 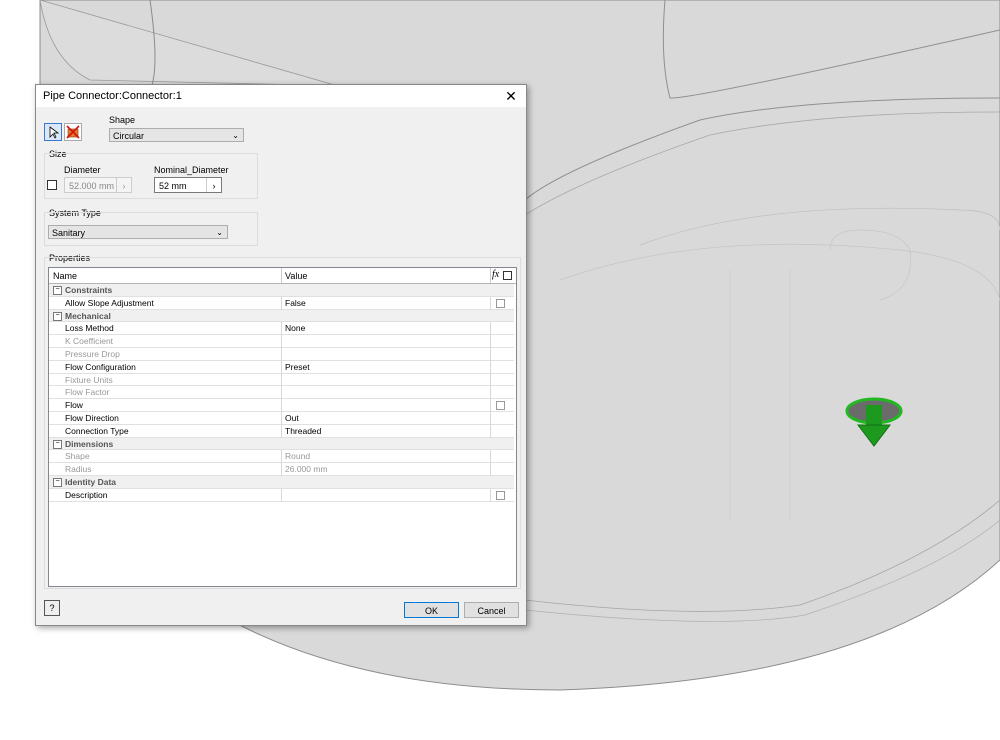 I want to click on property-value: False, so click(x=295, y=303).